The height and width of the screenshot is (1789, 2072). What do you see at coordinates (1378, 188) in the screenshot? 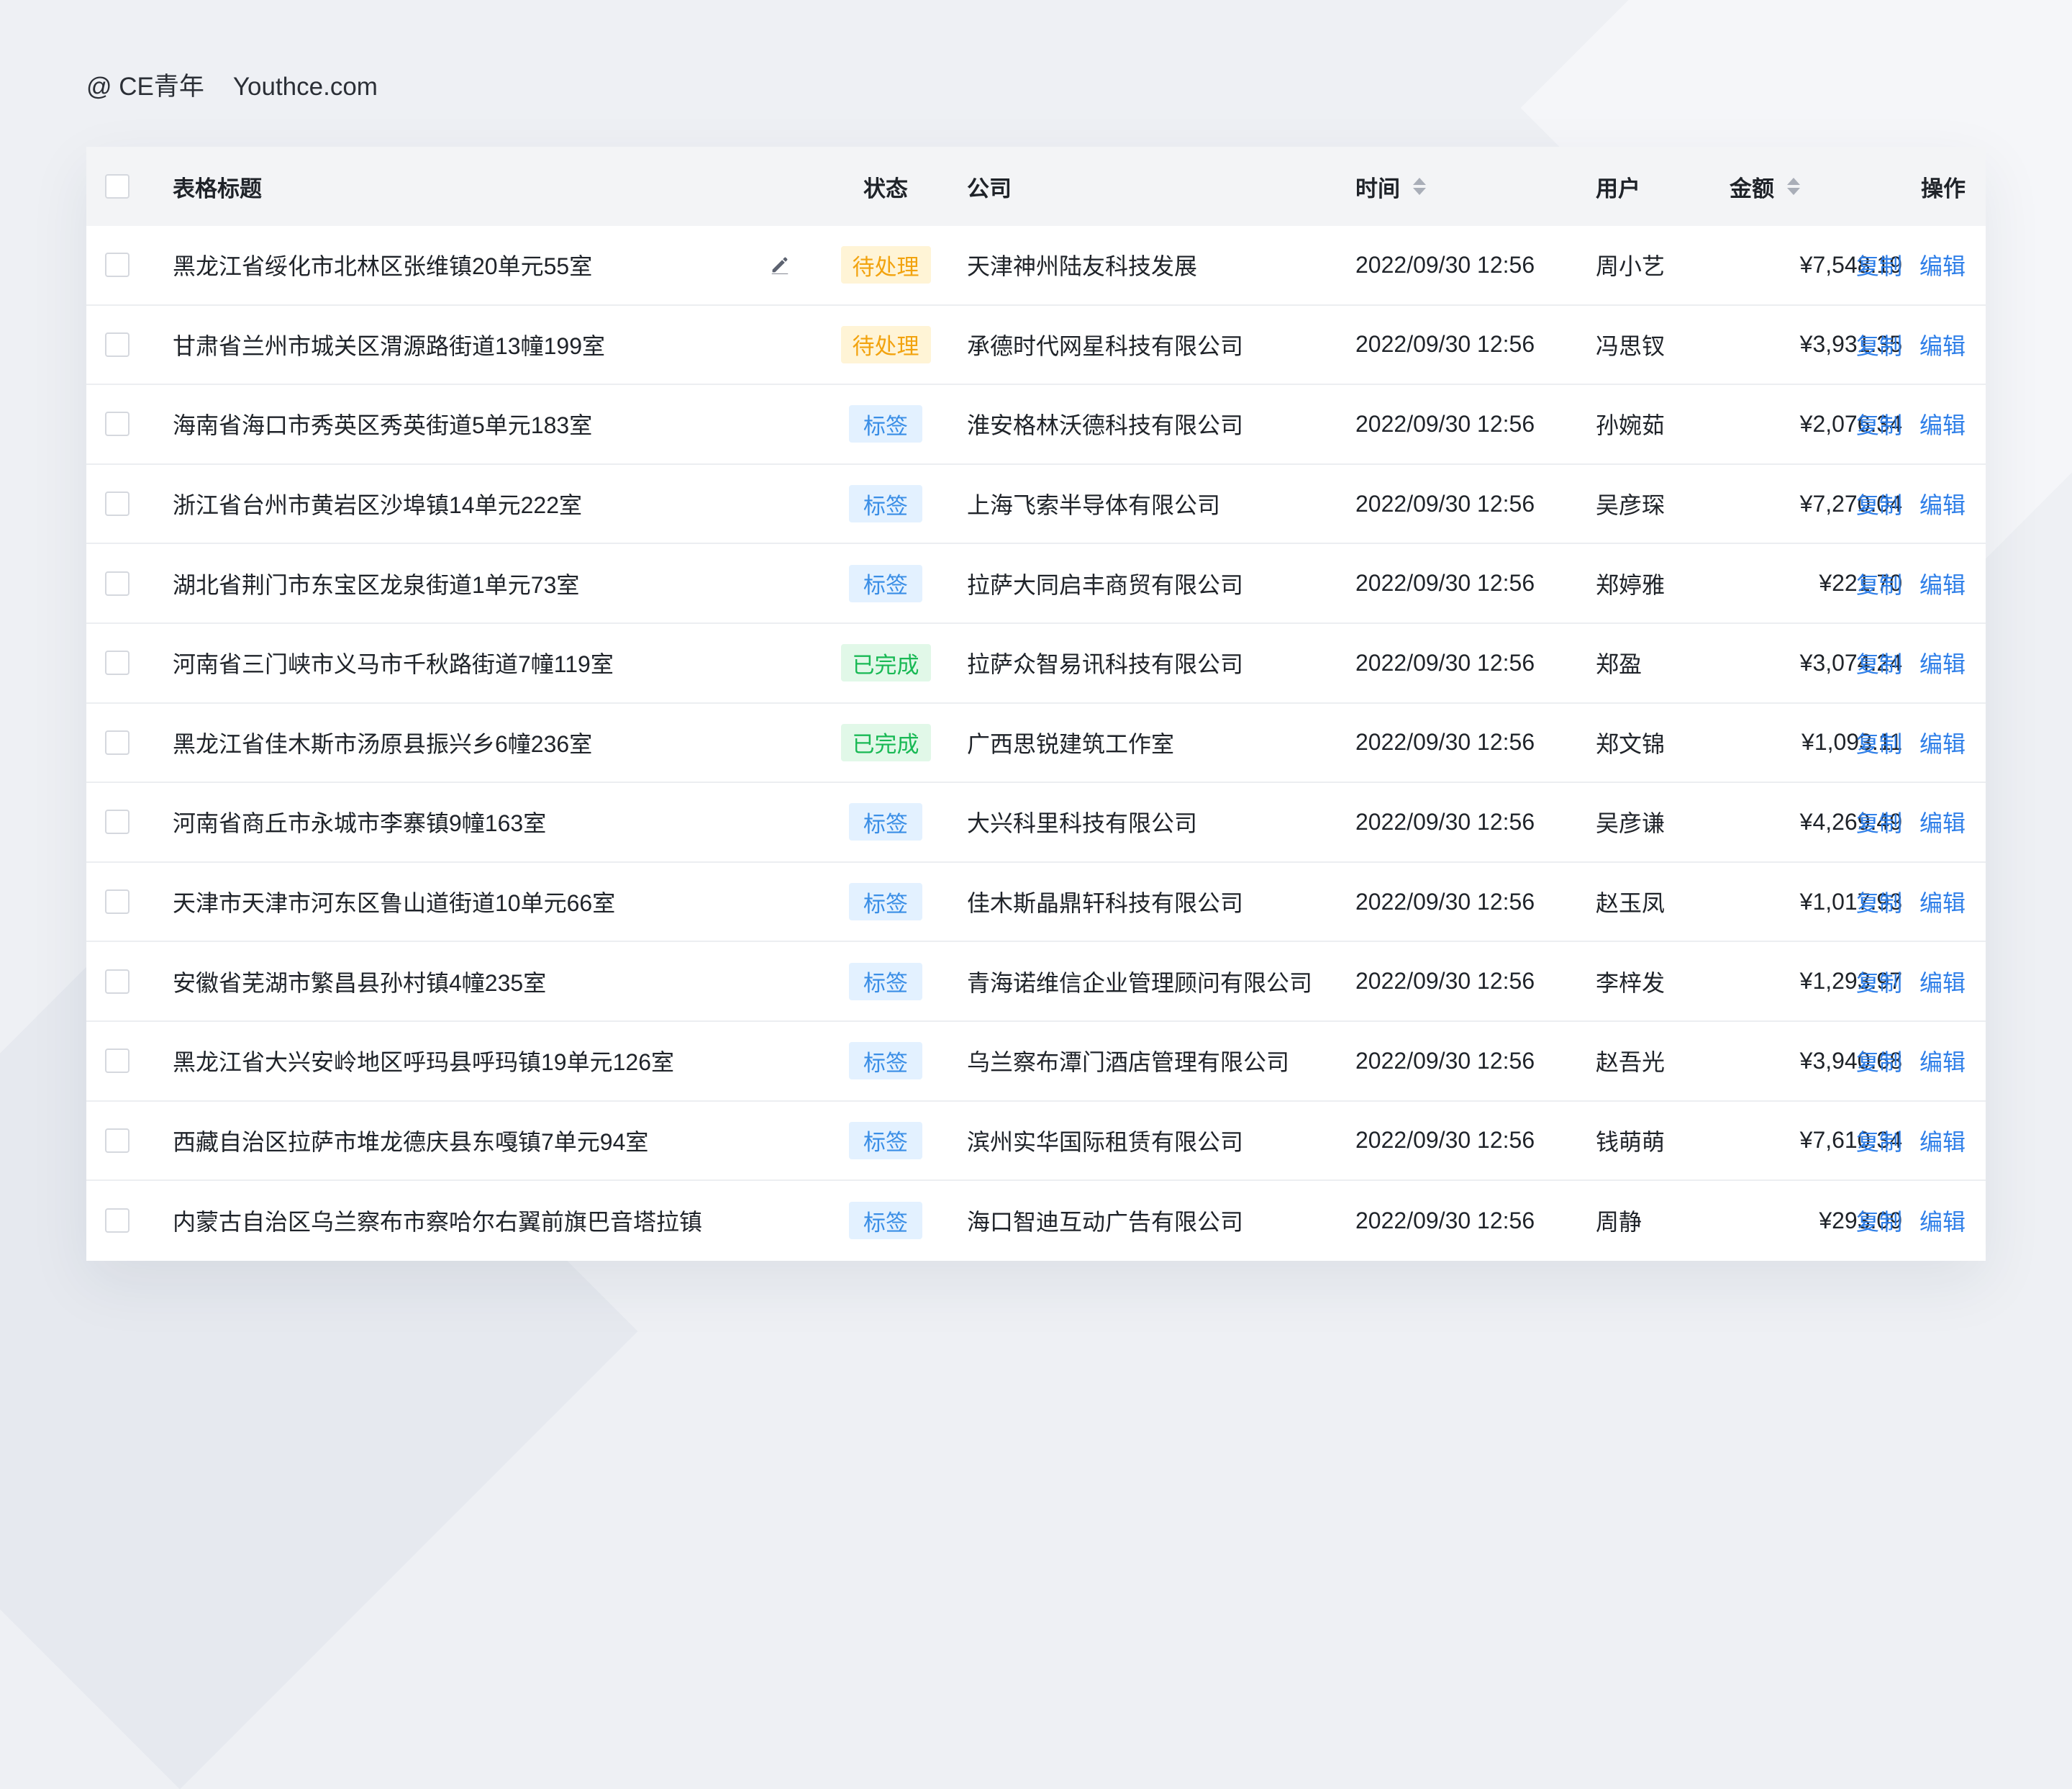
I see `header-time: 时间` at bounding box center [1378, 188].